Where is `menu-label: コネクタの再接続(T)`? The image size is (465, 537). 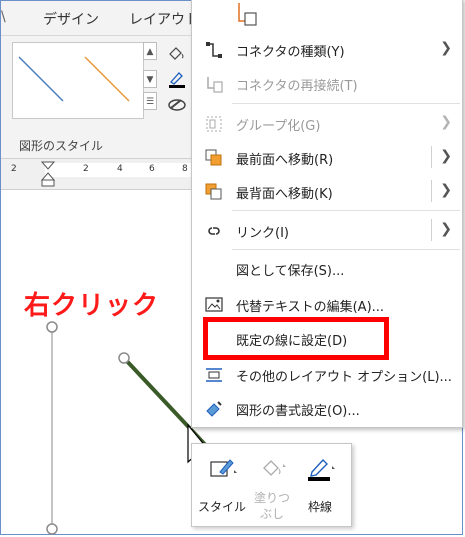
menu-label: コネクタの再接続(T) is located at coordinates (297, 86).